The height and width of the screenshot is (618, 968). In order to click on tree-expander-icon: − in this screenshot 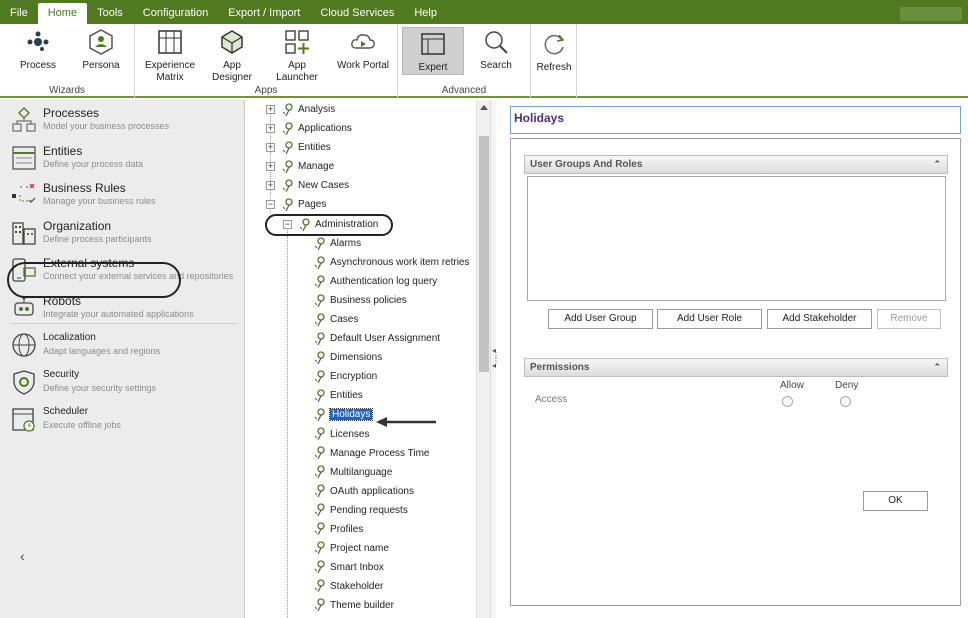, I will do `click(270, 204)`.